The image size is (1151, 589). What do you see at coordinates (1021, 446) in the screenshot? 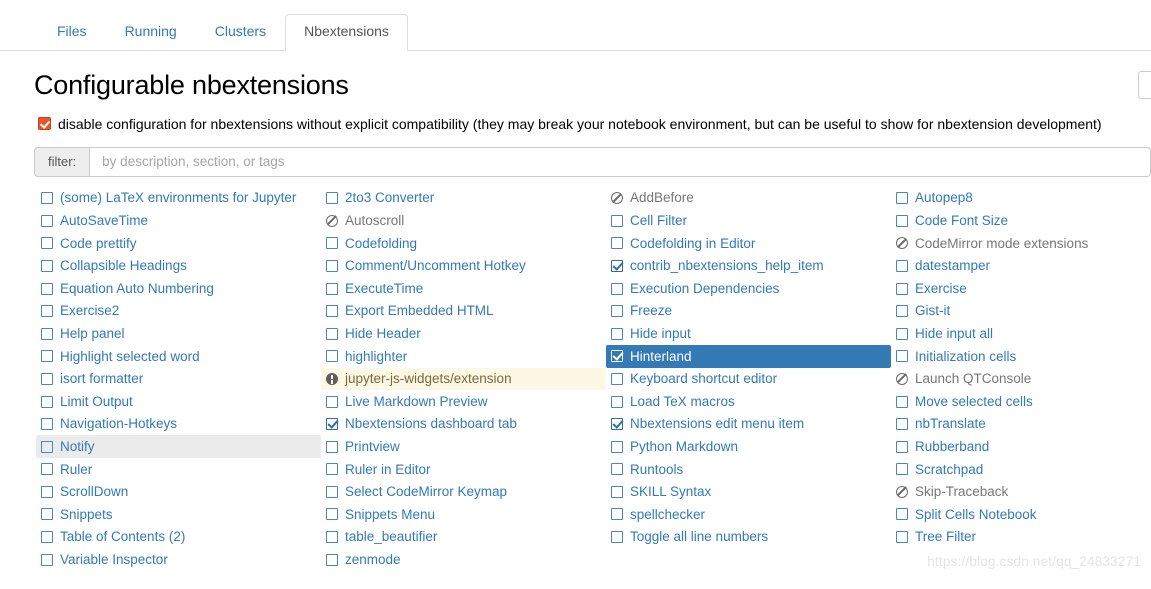
I see `extension-list-item: Rubberband` at bounding box center [1021, 446].